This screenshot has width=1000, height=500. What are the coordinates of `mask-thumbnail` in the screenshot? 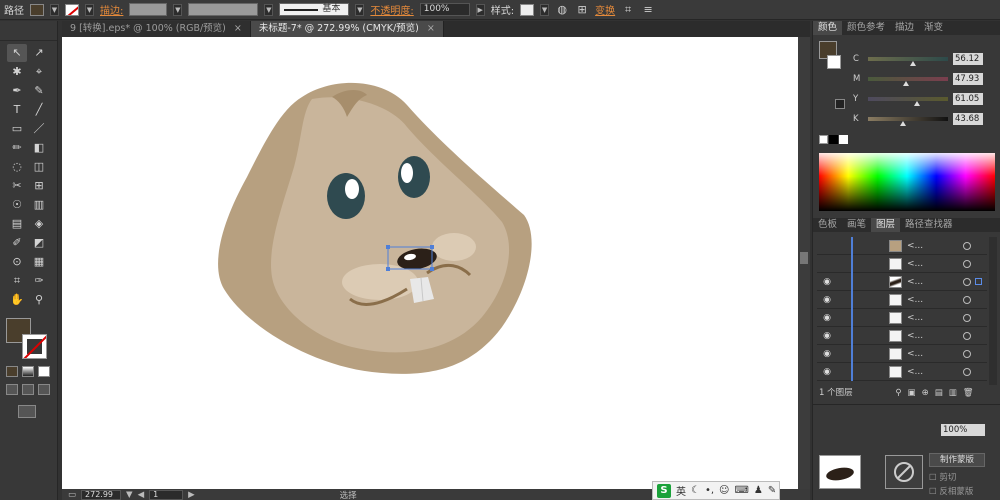 It's located at (904, 472).